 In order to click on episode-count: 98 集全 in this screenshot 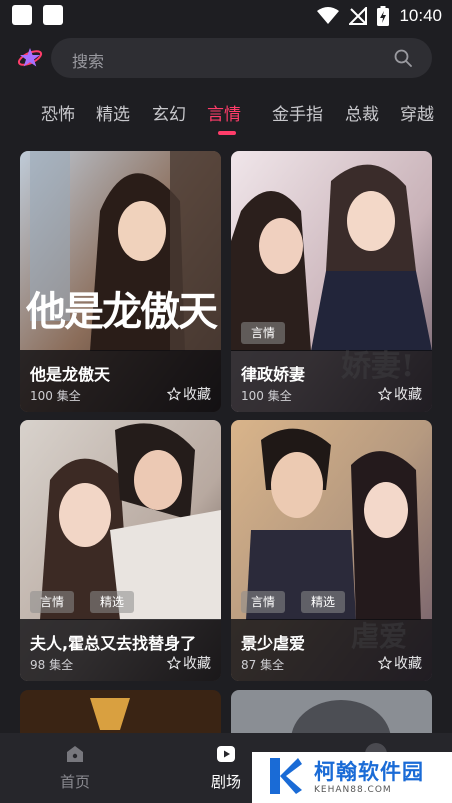, I will do `click(52, 665)`.